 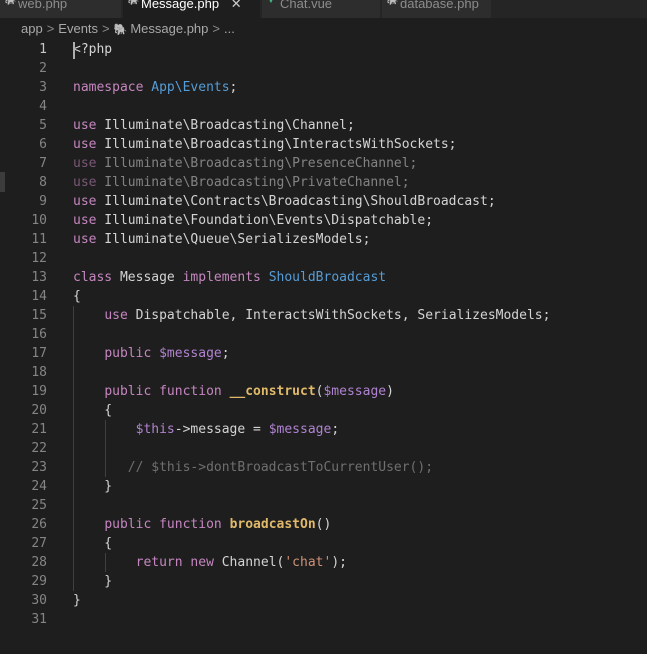 What do you see at coordinates (39, 353) in the screenshot?
I see `line-number: 17` at bounding box center [39, 353].